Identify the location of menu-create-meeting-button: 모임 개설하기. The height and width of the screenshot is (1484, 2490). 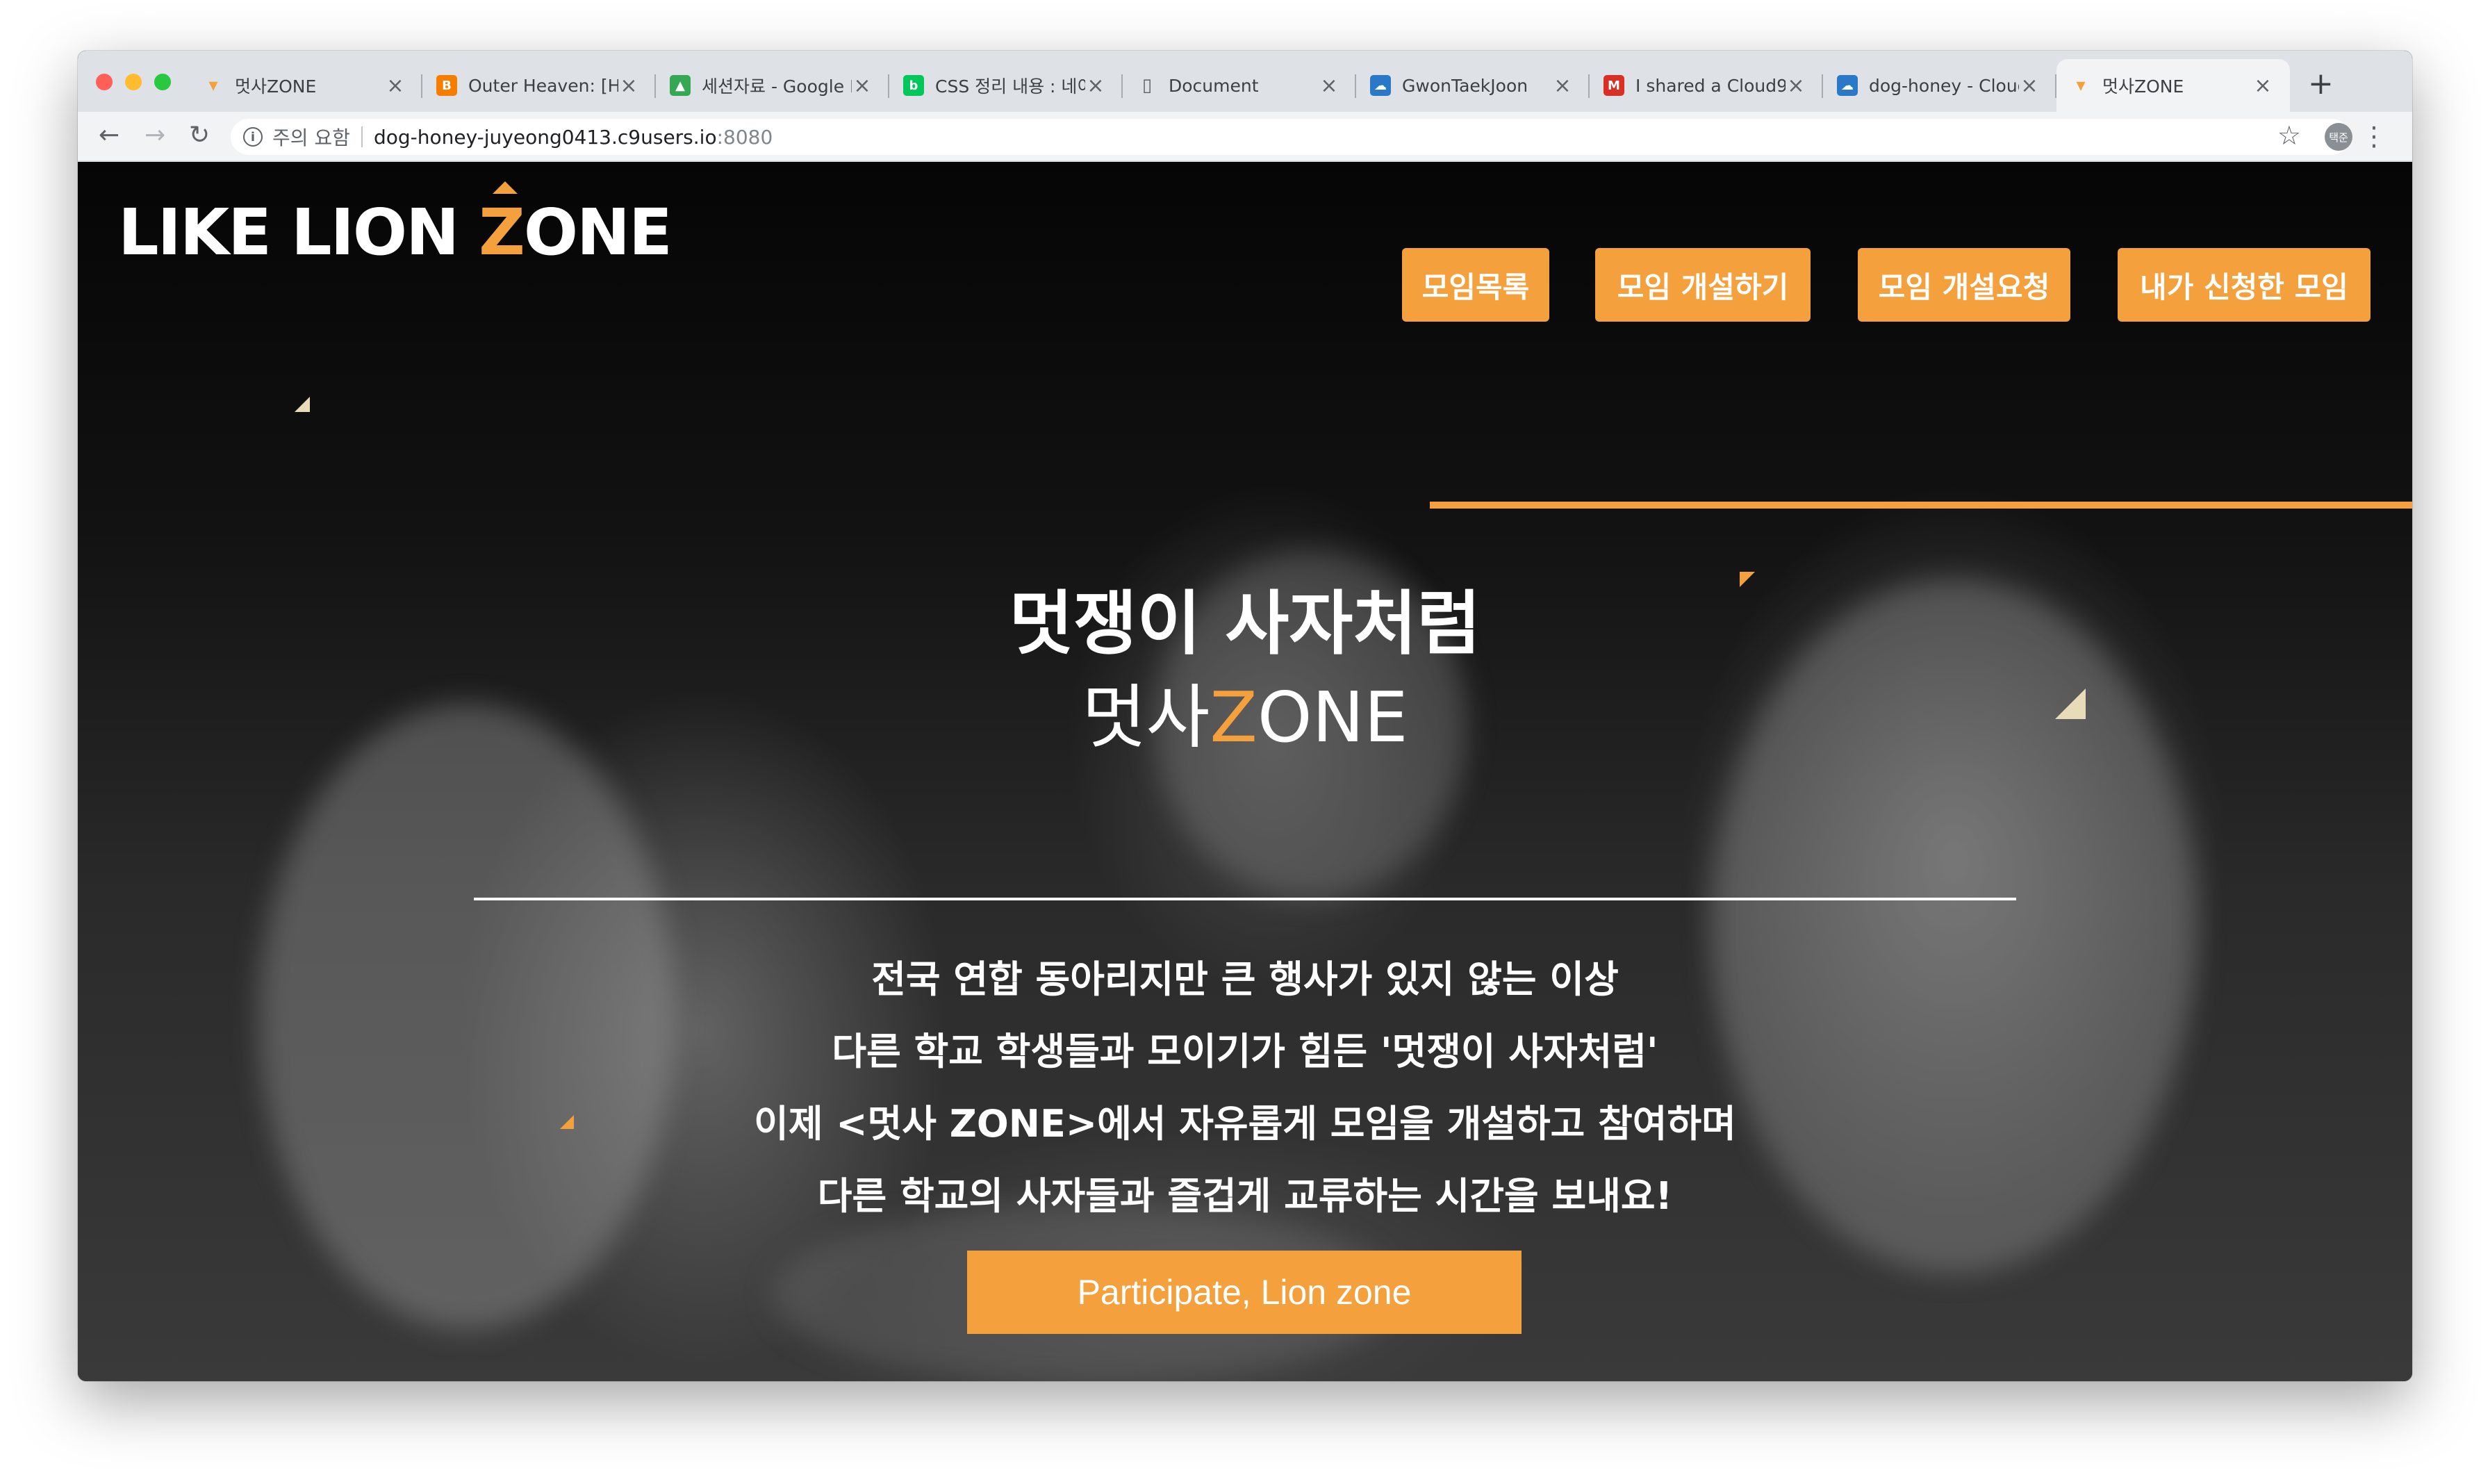
(1703, 285).